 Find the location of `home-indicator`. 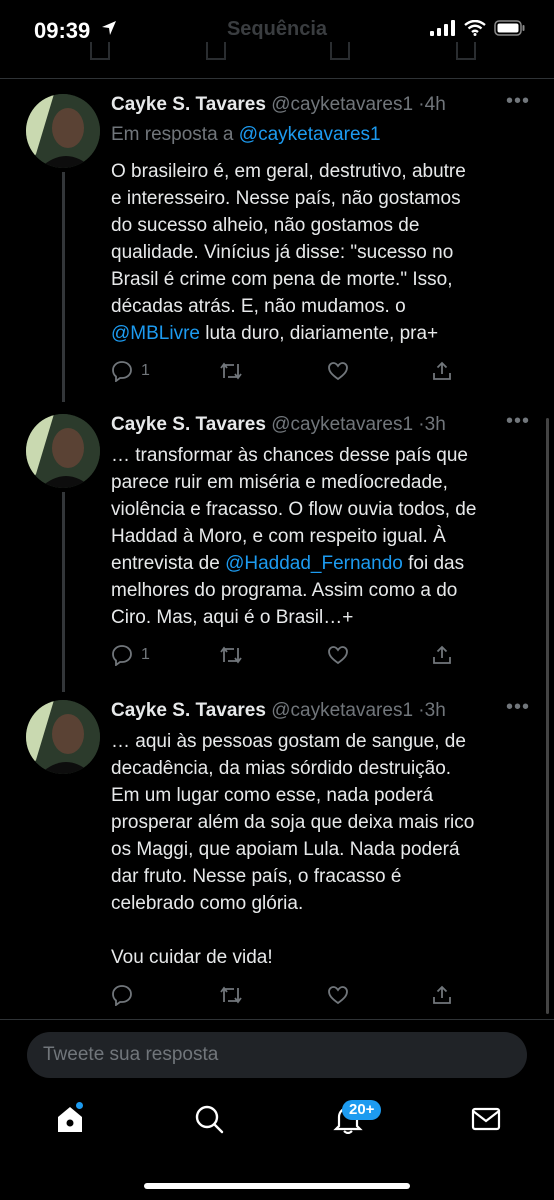

home-indicator is located at coordinates (277, 1186).